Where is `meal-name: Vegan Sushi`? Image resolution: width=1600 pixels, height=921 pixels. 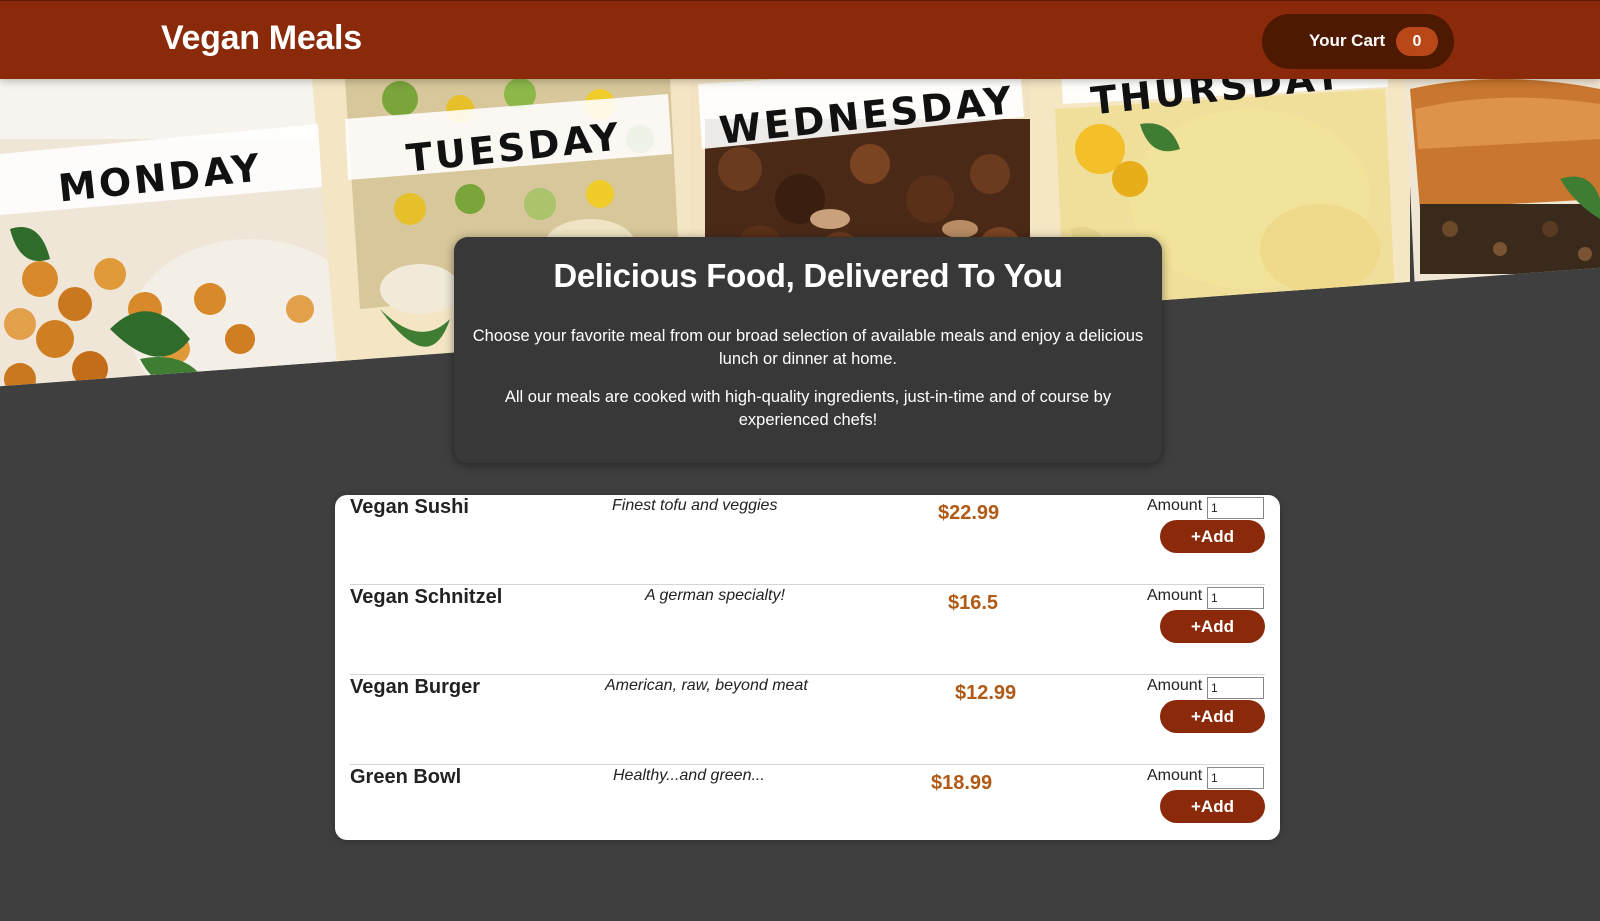 meal-name: Vegan Sushi is located at coordinates (409, 507).